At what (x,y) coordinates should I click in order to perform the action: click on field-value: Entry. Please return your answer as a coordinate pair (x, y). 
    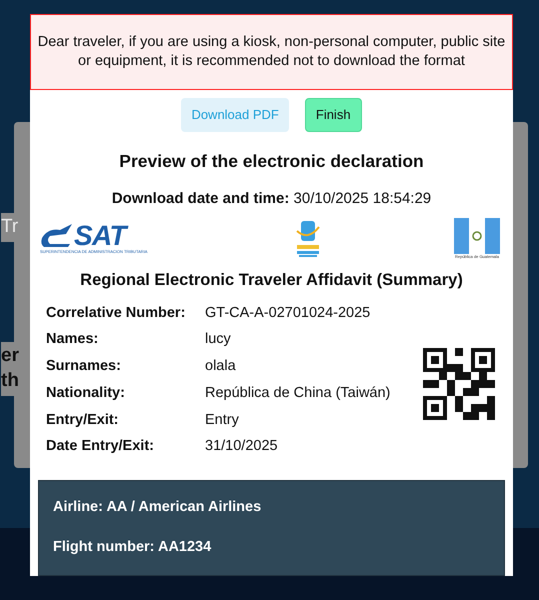
    Looking at the image, I should click on (222, 420).